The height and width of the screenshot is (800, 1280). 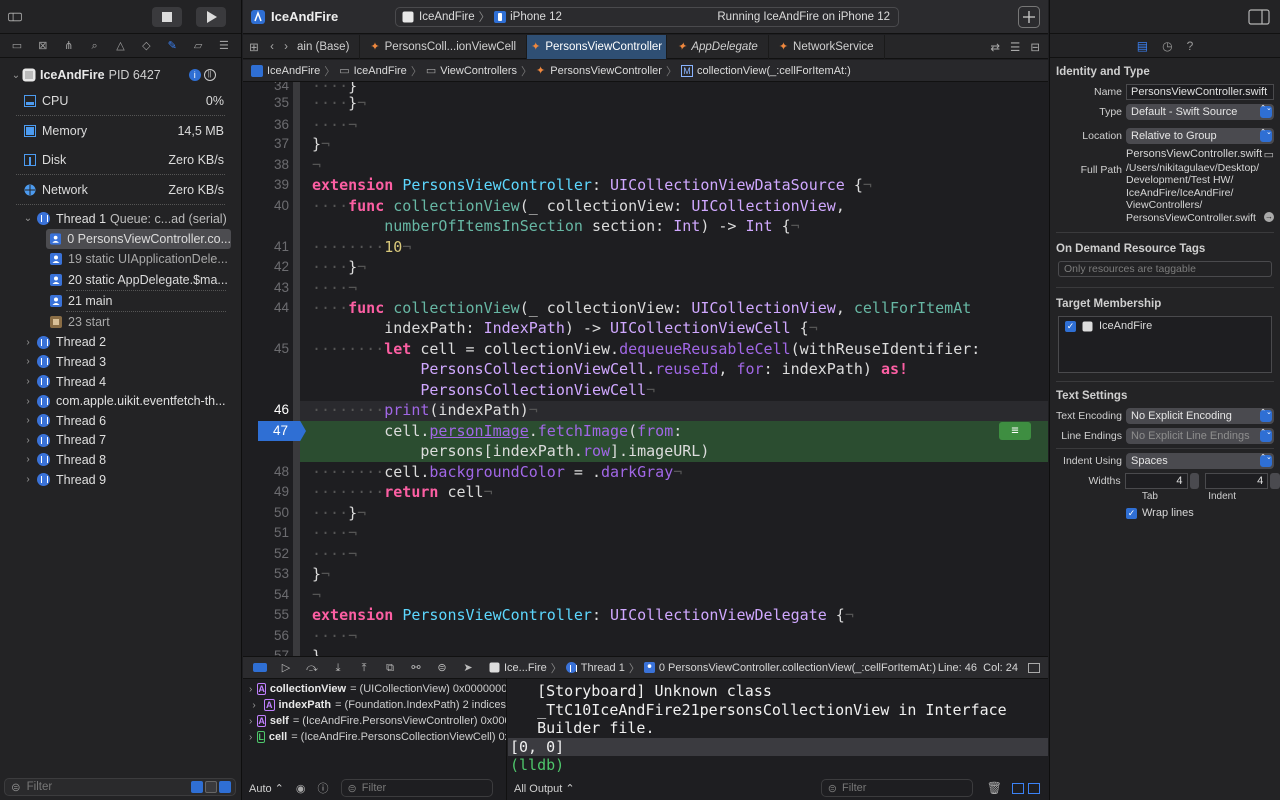 What do you see at coordinates (254, 47) in the screenshot?
I see `editor-grid-icon: ⊞` at bounding box center [254, 47].